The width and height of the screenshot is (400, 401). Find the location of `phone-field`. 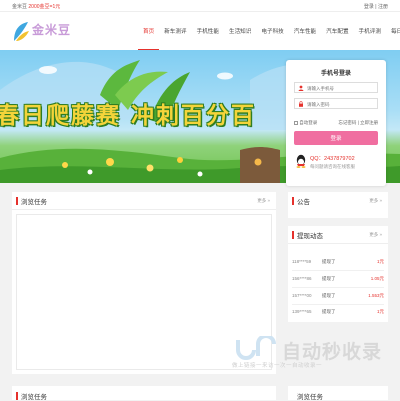

phone-field is located at coordinates (336, 87).